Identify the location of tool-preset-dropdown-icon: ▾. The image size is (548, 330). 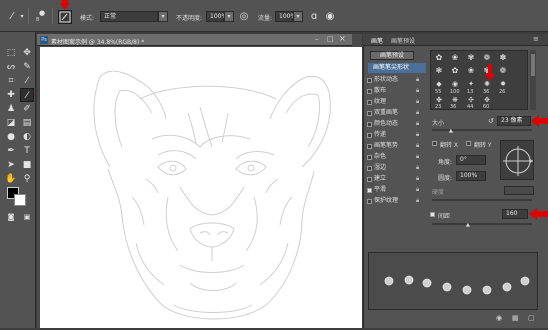
(22, 17).